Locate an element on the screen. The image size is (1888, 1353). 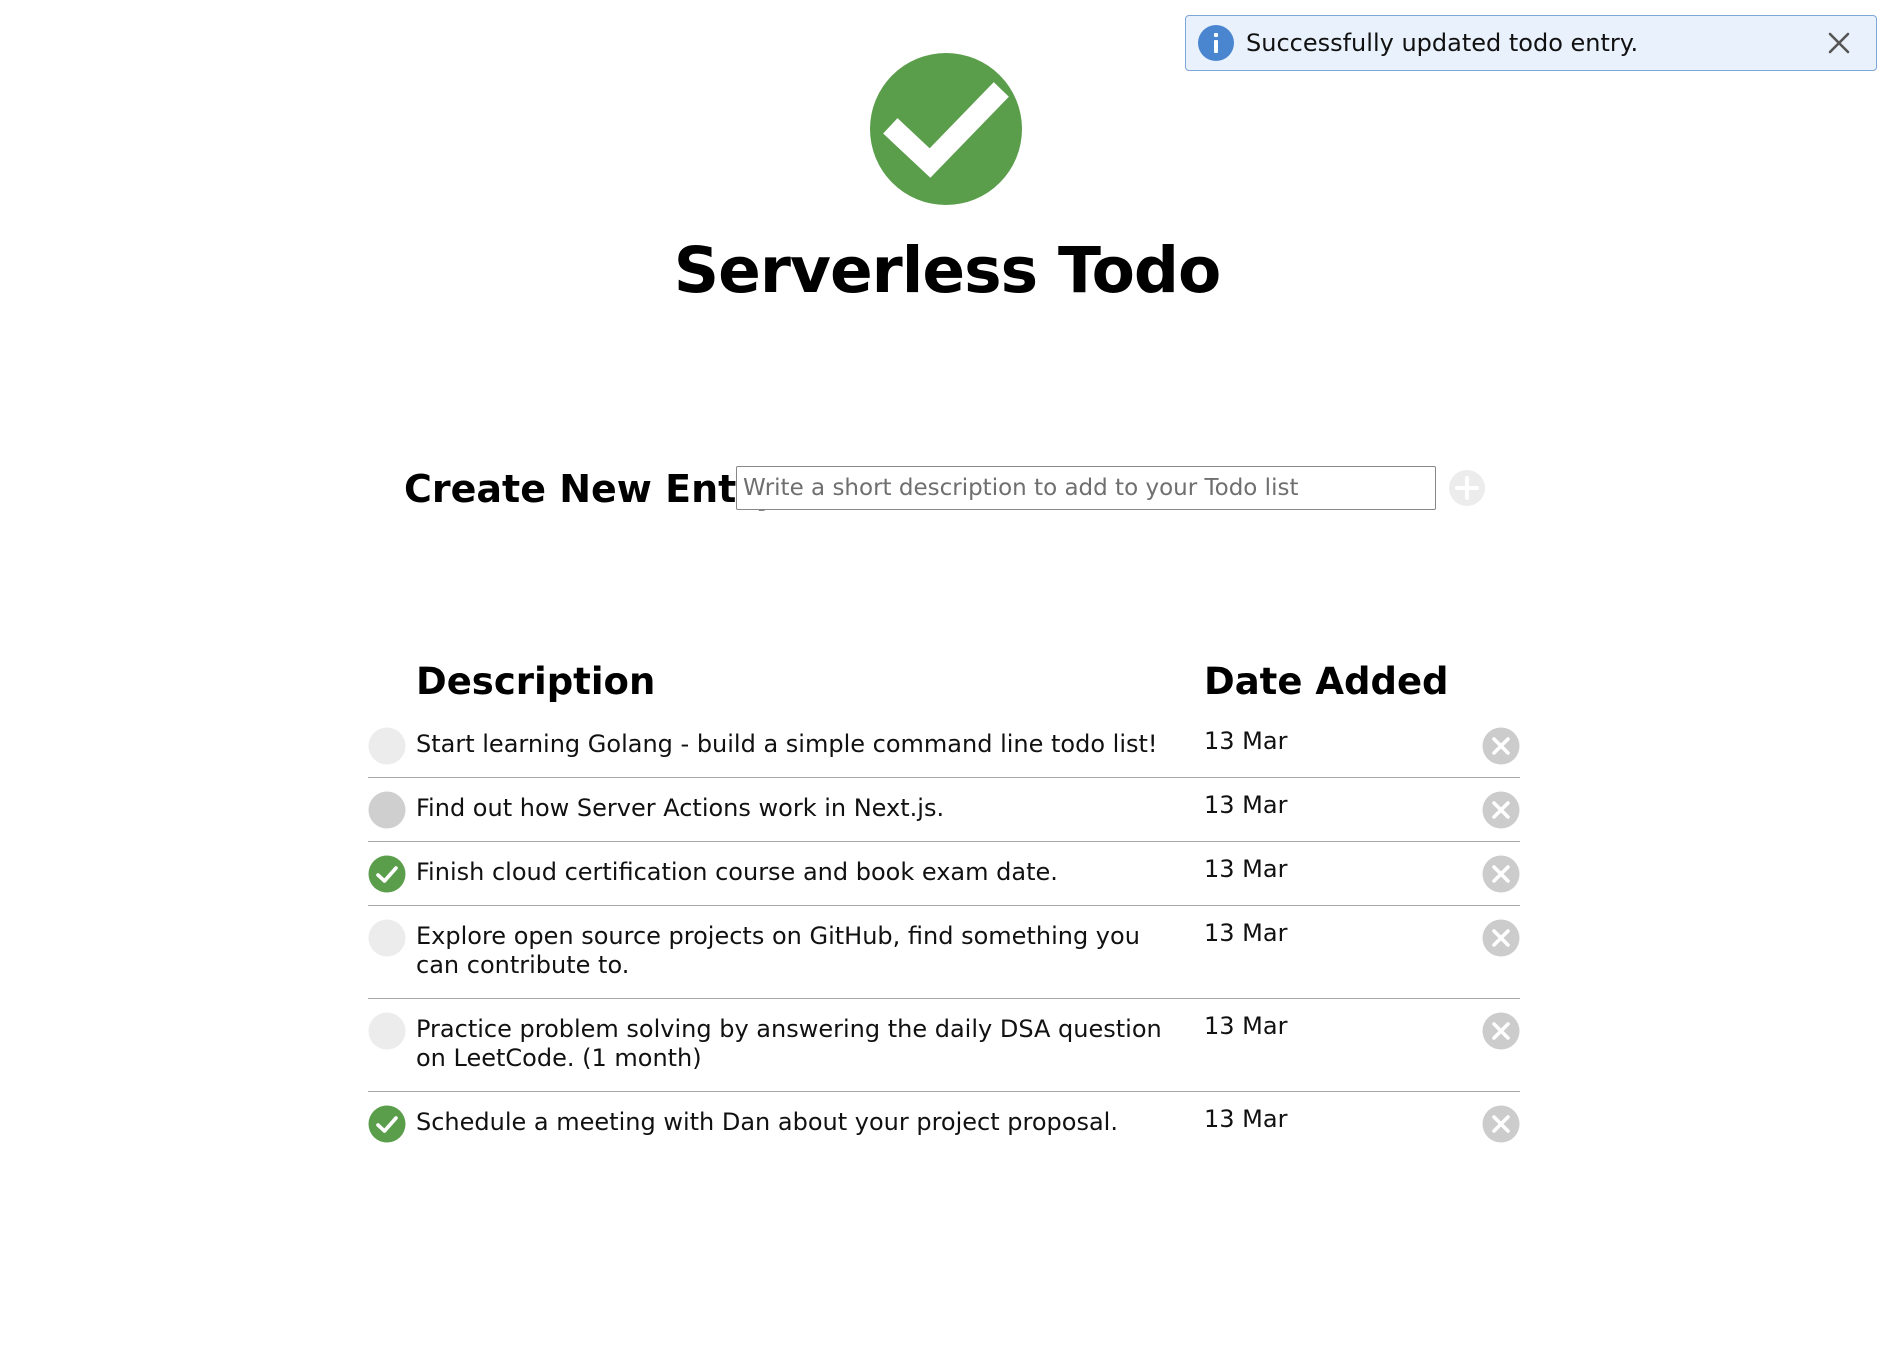
check-circle-icon is located at coordinates (946, 129).